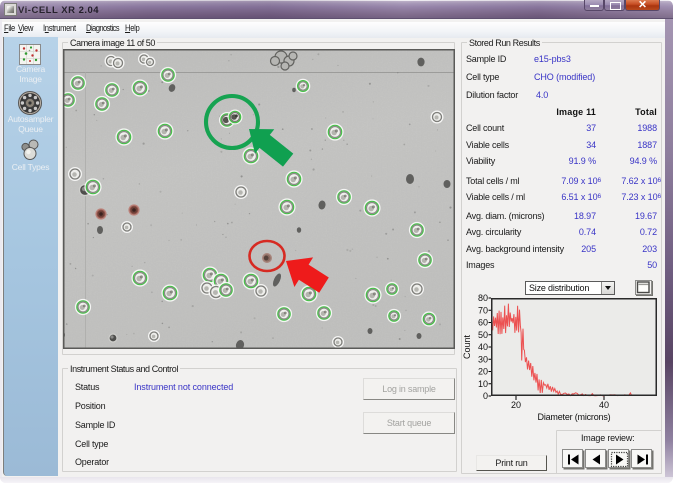 The image size is (673, 483). What do you see at coordinates (483, 323) in the screenshot?
I see `svg-text: 60` at bounding box center [483, 323].